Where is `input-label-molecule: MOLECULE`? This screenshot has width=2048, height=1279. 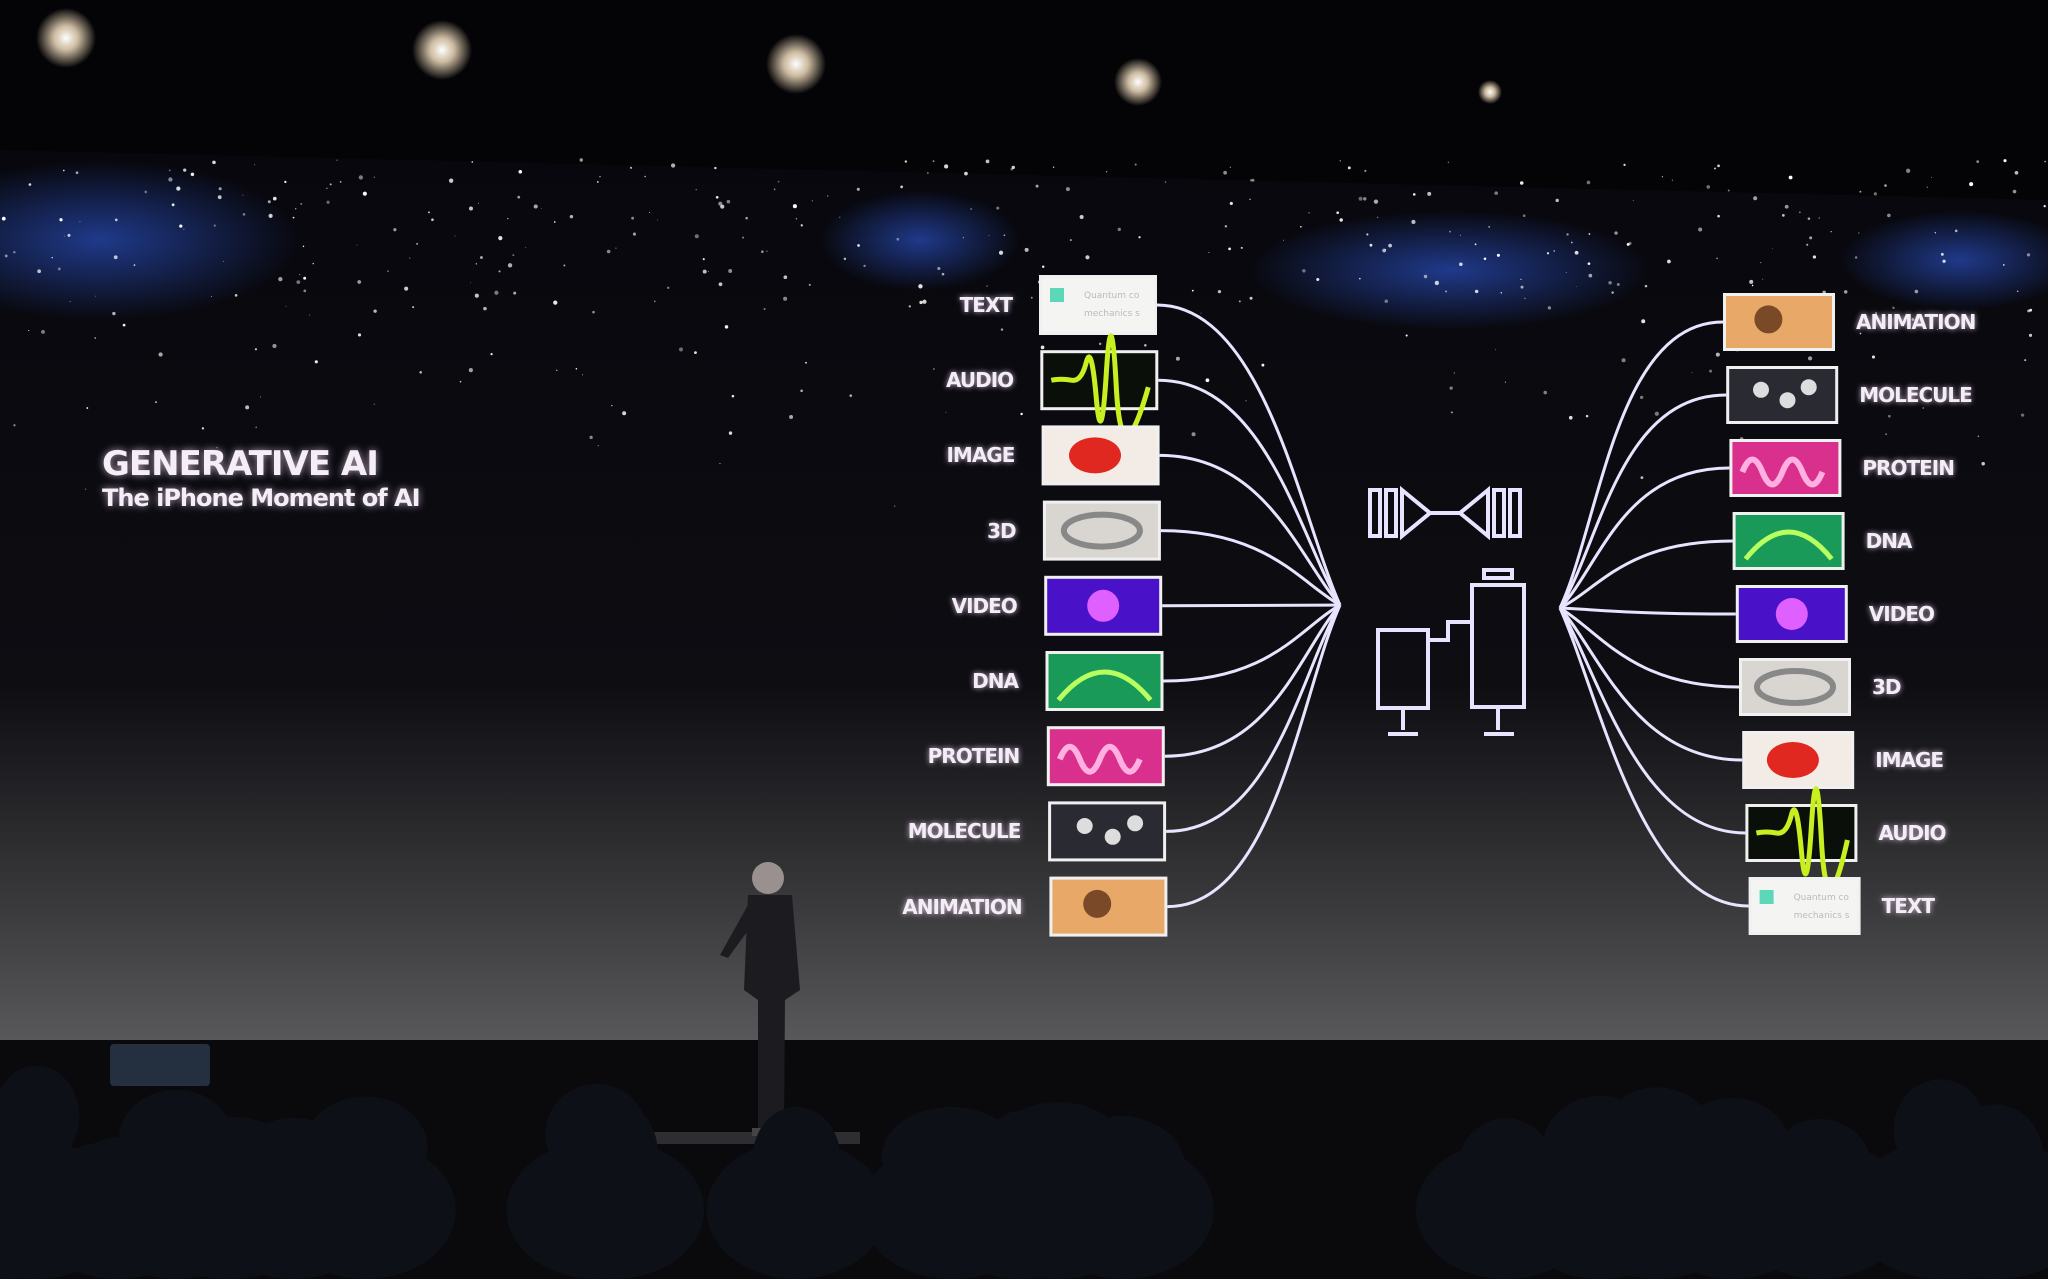 input-label-molecule: MOLECULE is located at coordinates (964, 831).